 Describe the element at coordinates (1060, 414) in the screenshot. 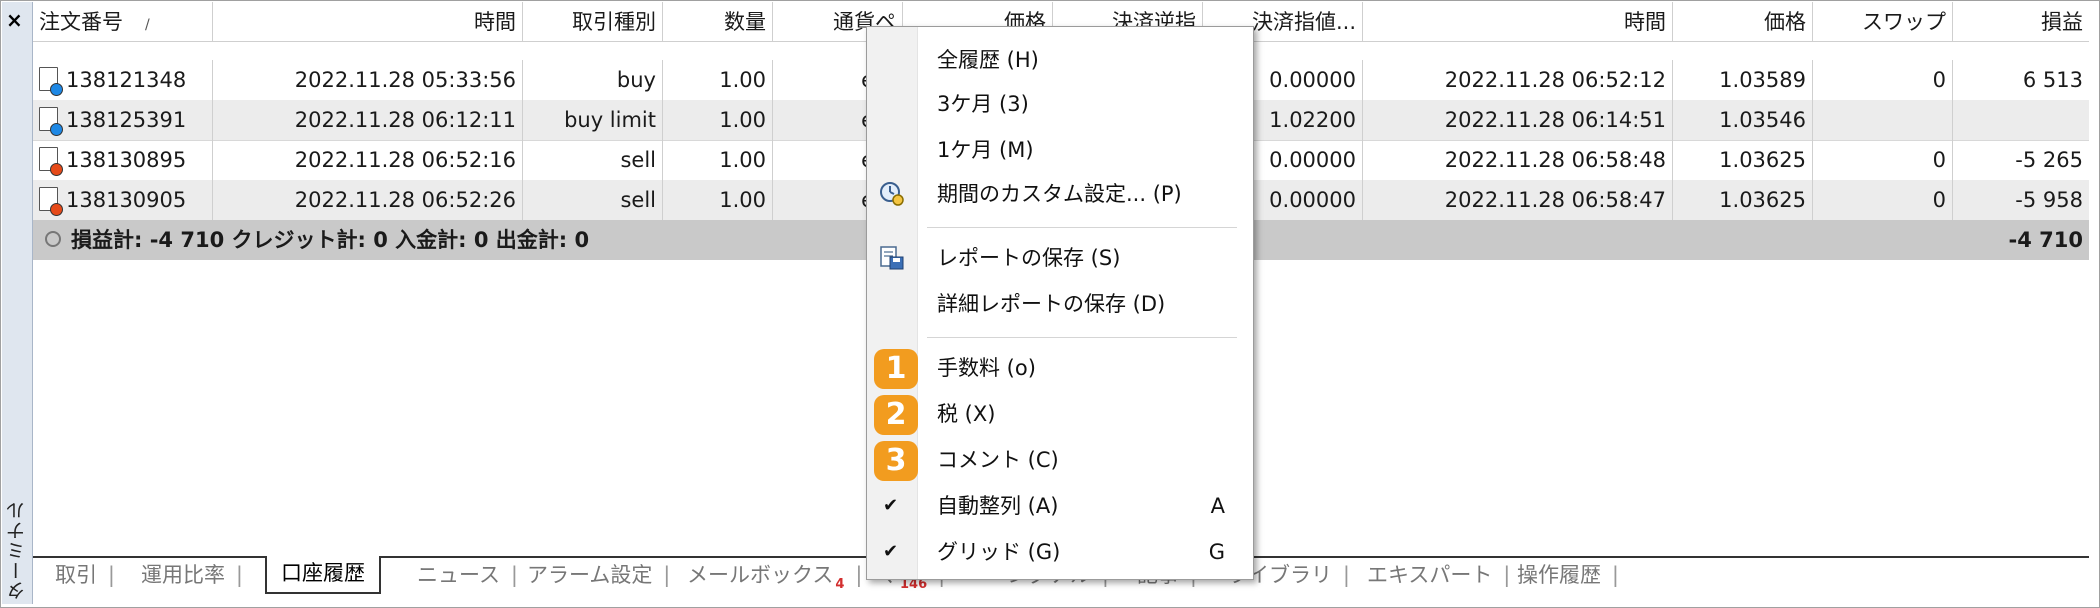

I see `menu-item-tax: 2 税 (X)` at that location.